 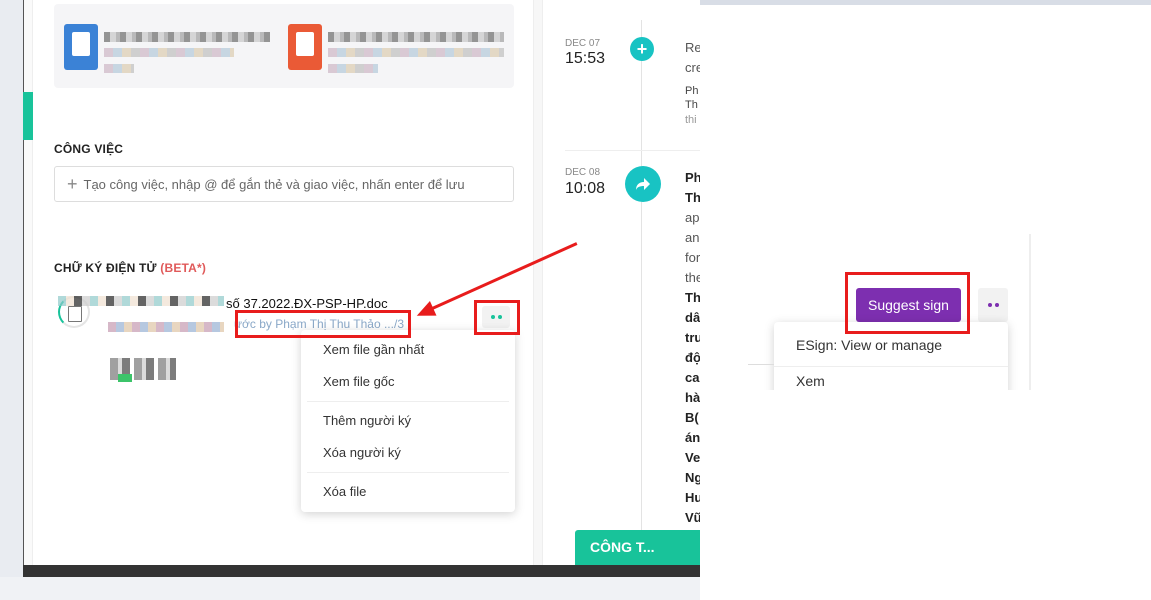 I want to click on menu-item-remove-signer: Xóa người ký, so click(x=408, y=453).